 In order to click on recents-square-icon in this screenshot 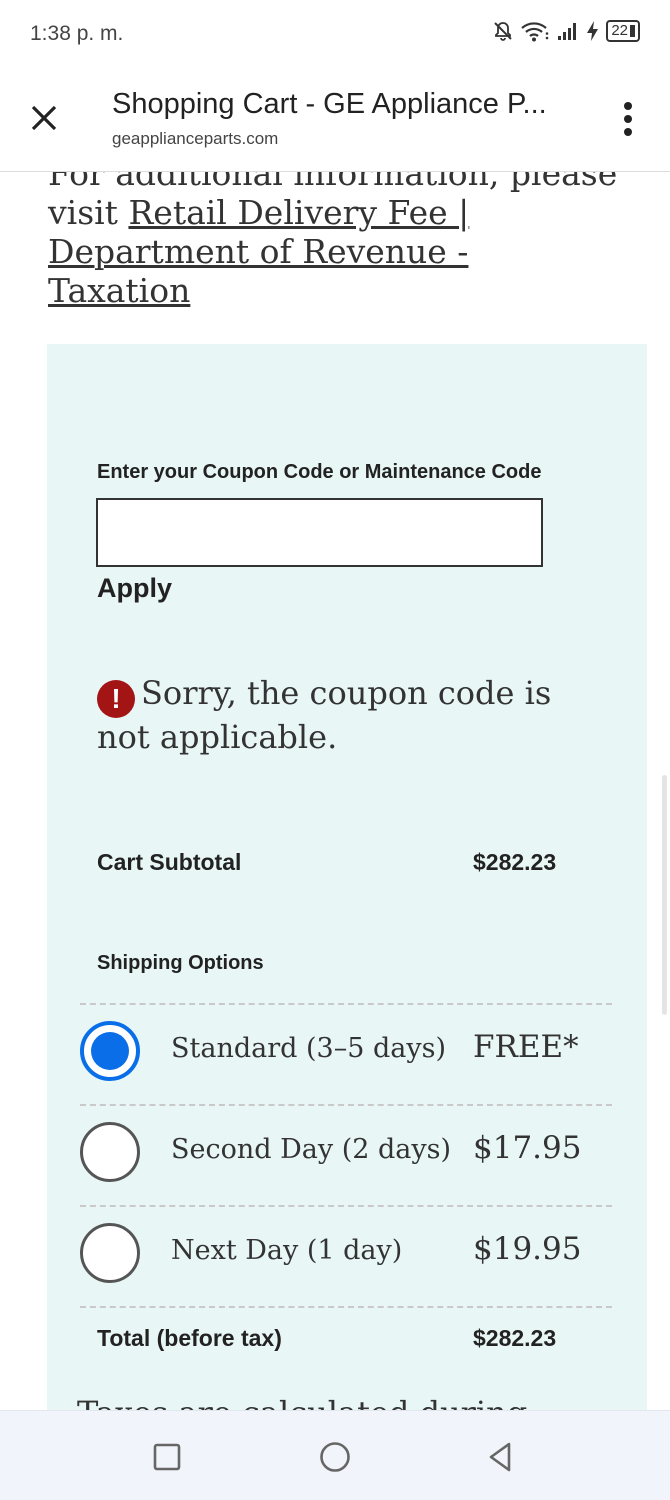, I will do `click(167, 1457)`.